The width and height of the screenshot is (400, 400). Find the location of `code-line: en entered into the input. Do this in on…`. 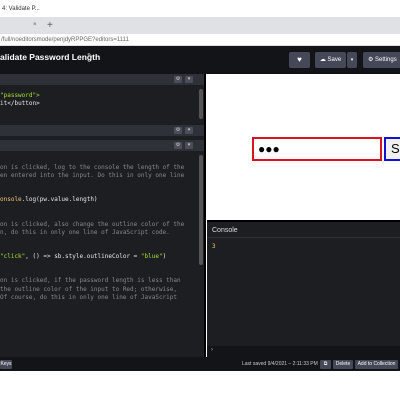

code-line: en entered into the input. Do this in on… is located at coordinates (92, 176).